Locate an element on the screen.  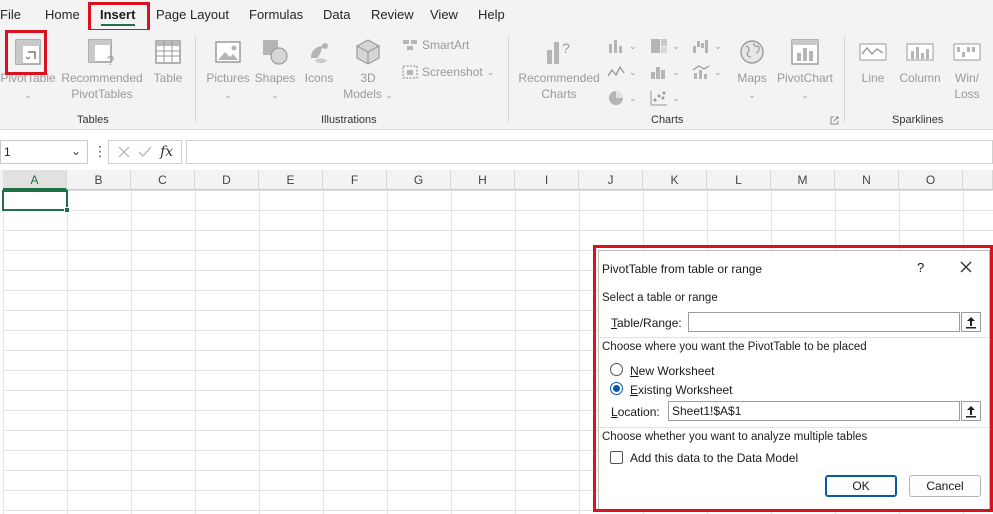
scatter-chart-button: ⌄ is located at coordinates (665, 98).